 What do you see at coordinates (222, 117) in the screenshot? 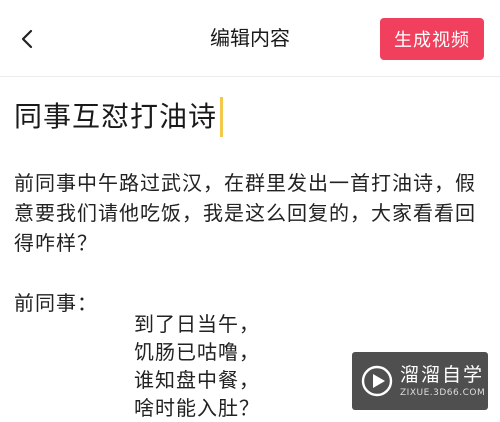
I see `text-cursor` at bounding box center [222, 117].